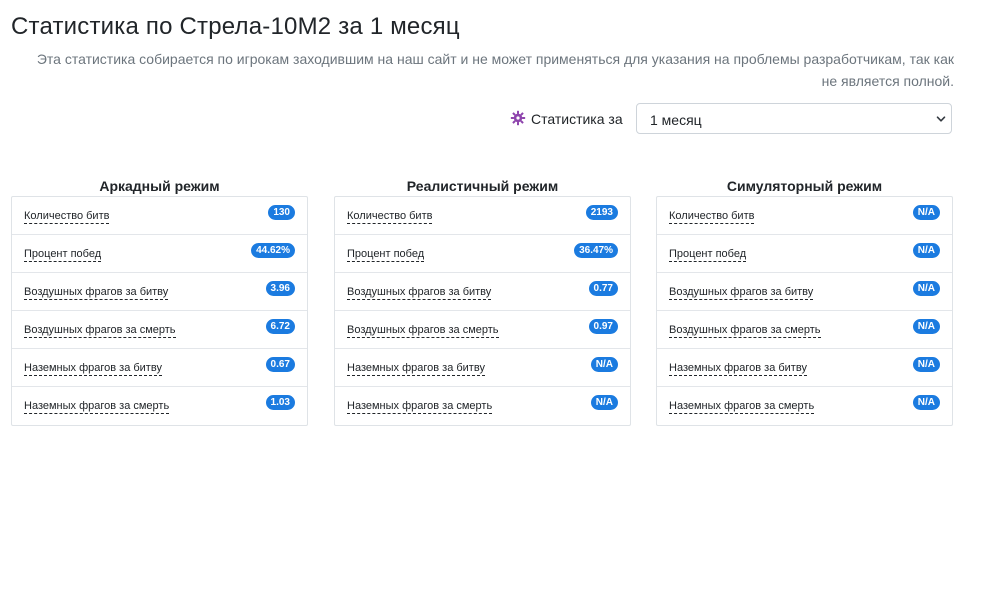 The image size is (1000, 595). What do you see at coordinates (603, 288) in the screenshot?
I see `stat-badge: 0.77` at bounding box center [603, 288].